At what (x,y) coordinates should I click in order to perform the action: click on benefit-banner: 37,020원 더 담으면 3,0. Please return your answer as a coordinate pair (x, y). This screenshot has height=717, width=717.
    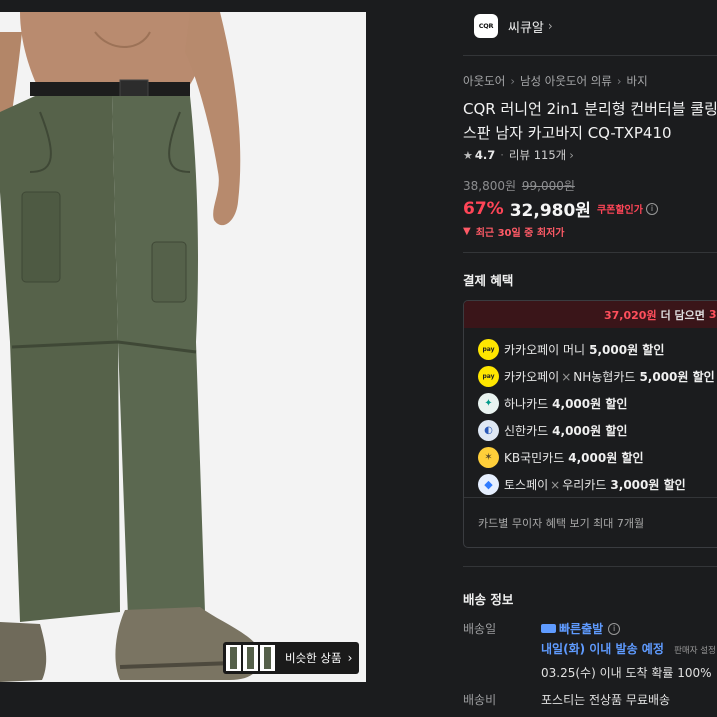
    Looking at the image, I should click on (590, 314).